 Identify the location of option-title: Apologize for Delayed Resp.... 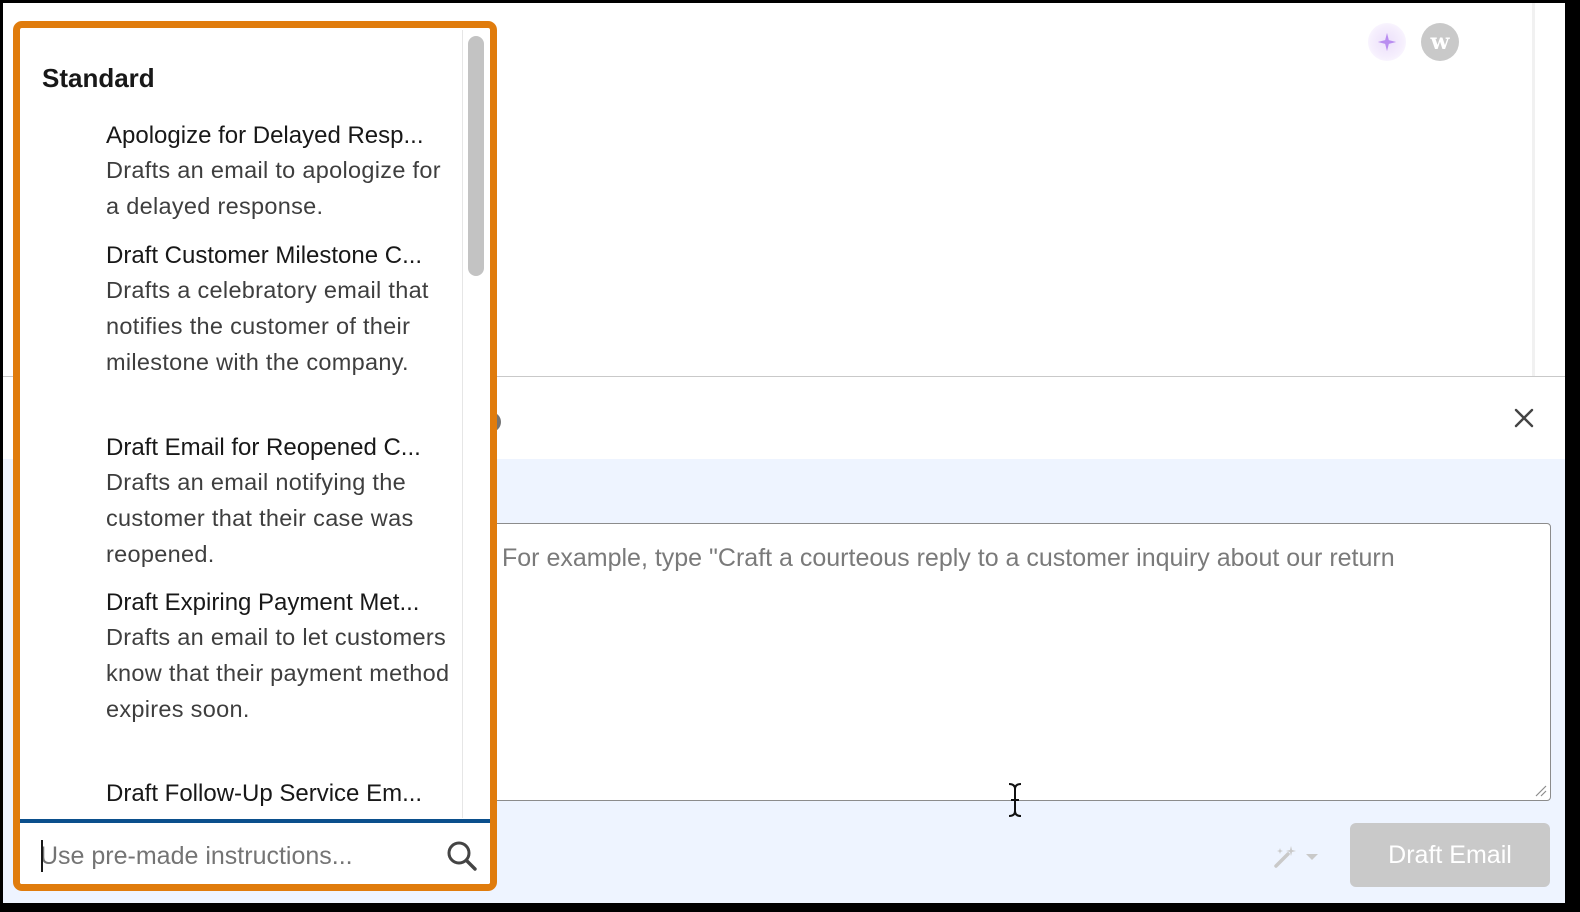
(265, 135).